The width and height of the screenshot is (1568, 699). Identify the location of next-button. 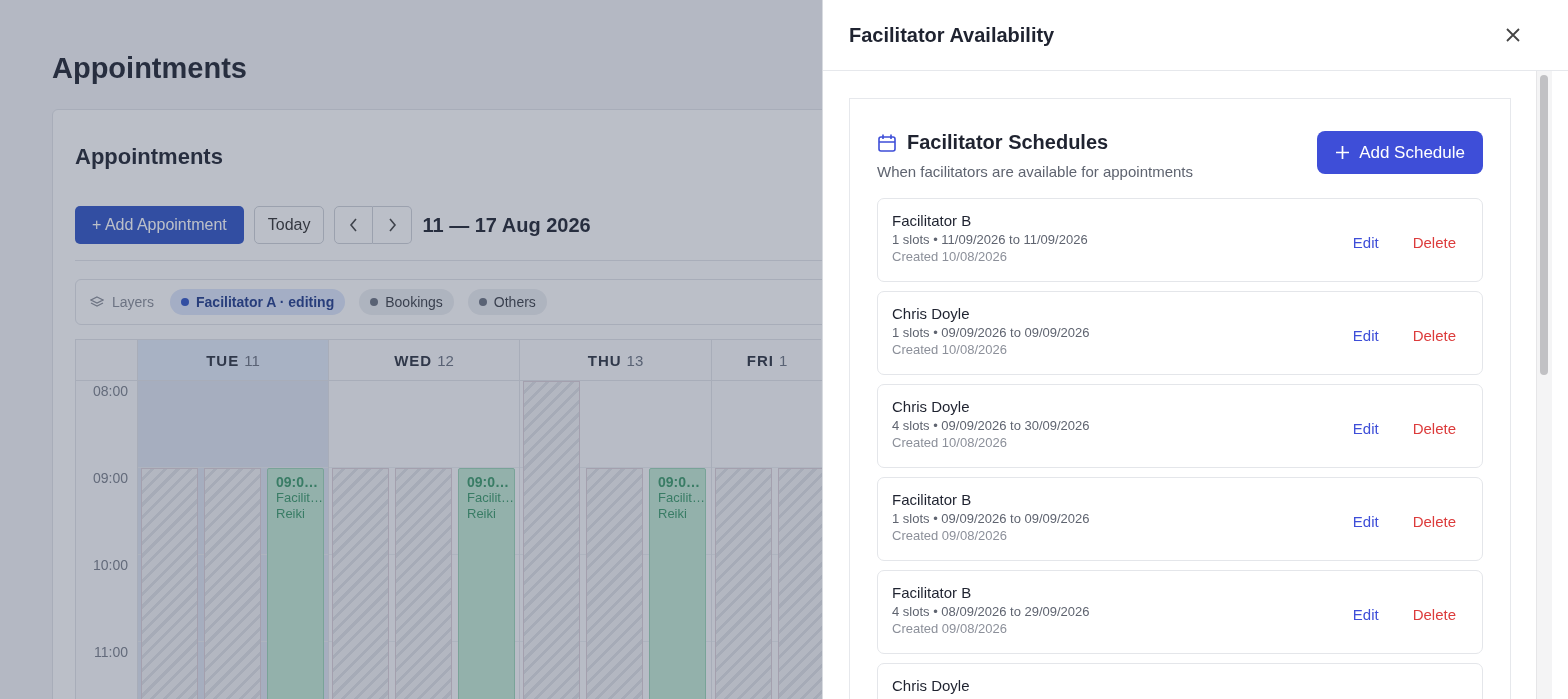
(393, 225).